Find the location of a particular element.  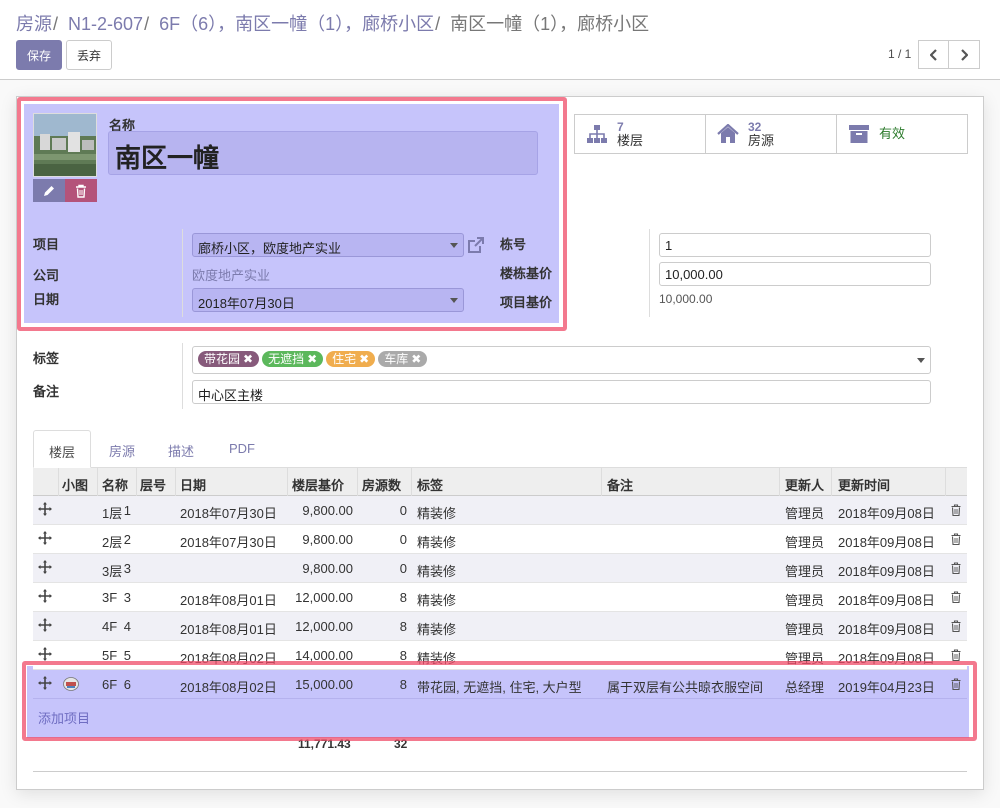

table-row: 2层 2 2018年07月30日 9,800.00 0 精装修 管理员 2018年09月08日 is located at coordinates (500, 539).